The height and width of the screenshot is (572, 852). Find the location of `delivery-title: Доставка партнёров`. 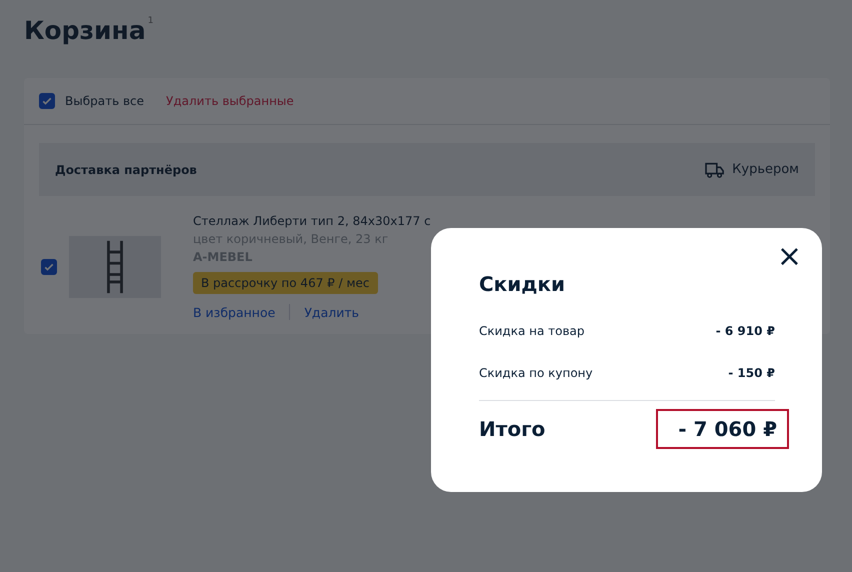

delivery-title: Доставка партнёров is located at coordinates (126, 169).